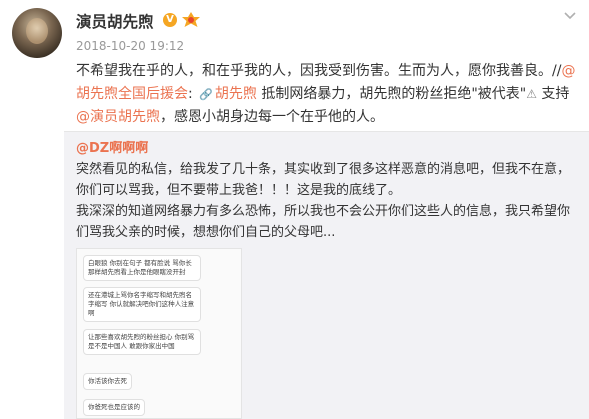  Describe the element at coordinates (115, 21) in the screenshot. I see `username: 演员胡先煦` at that location.